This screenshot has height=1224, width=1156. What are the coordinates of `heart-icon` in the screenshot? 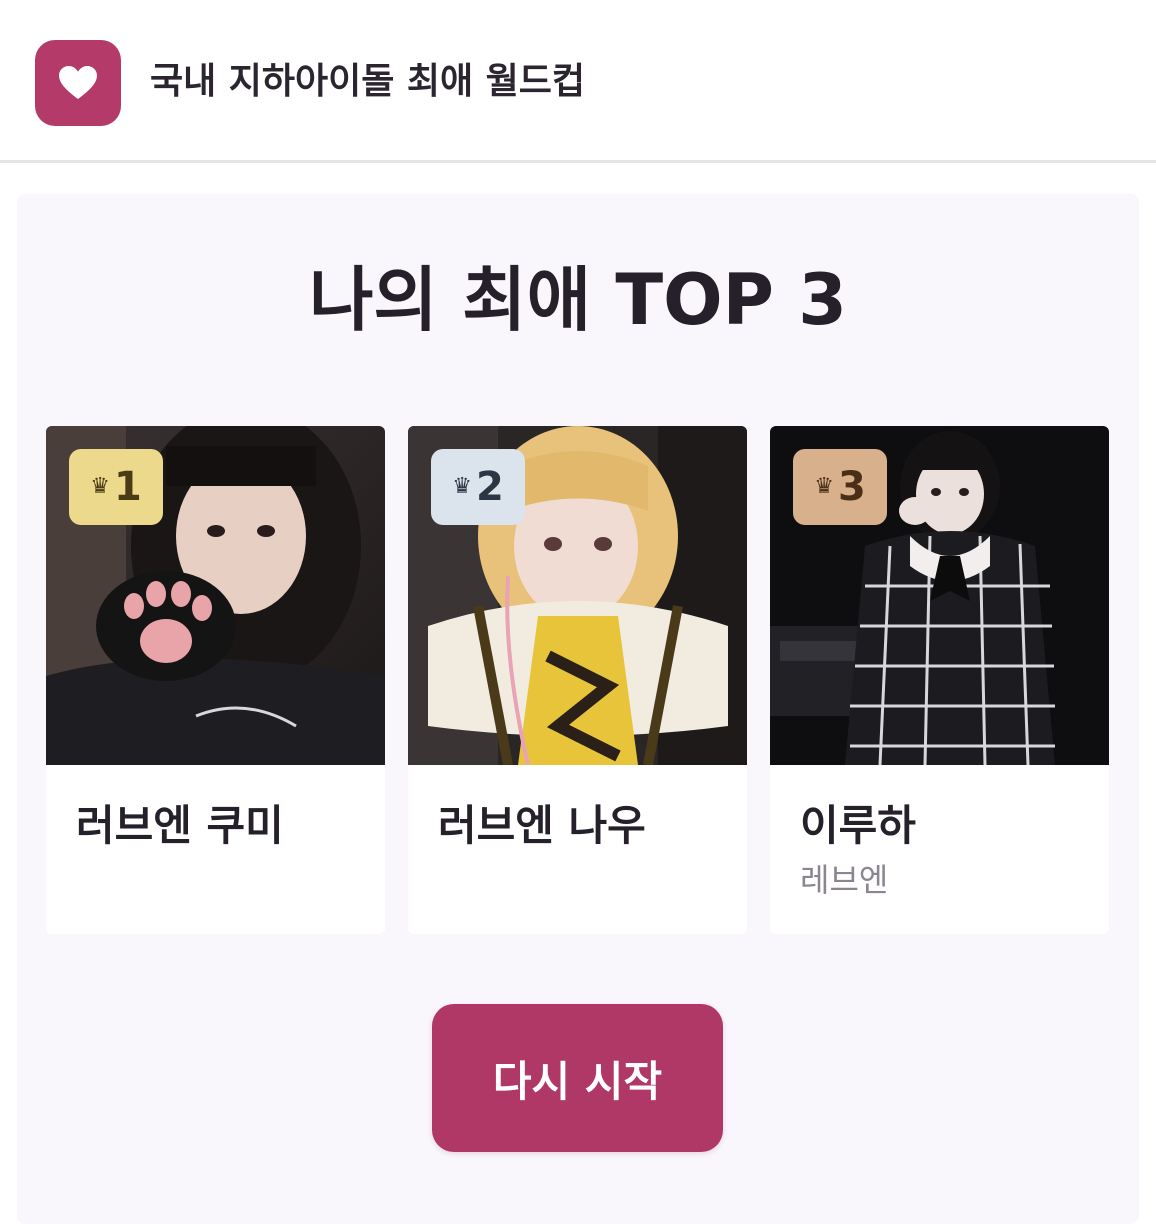 It's located at (78, 82).